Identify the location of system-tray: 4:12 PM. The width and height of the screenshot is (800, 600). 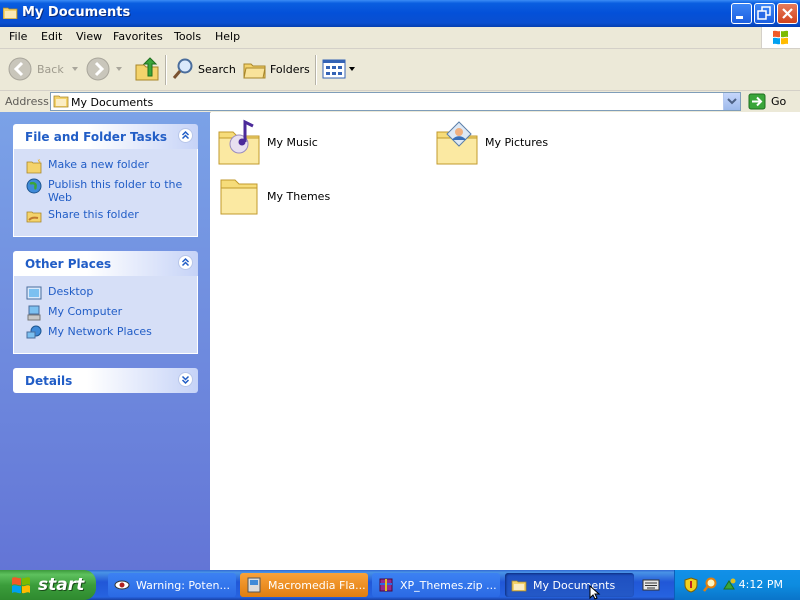
(737, 585).